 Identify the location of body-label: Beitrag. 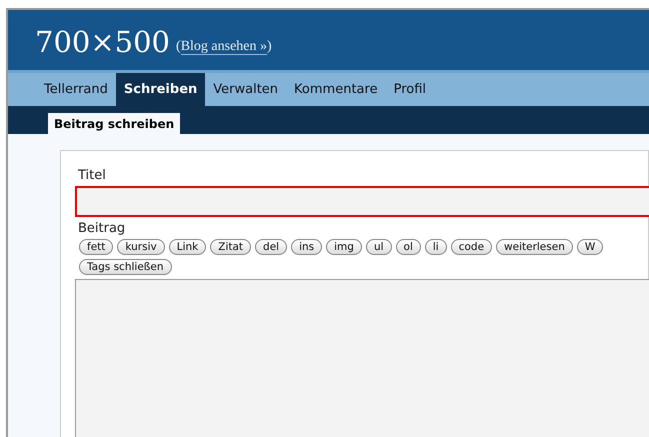
(102, 228).